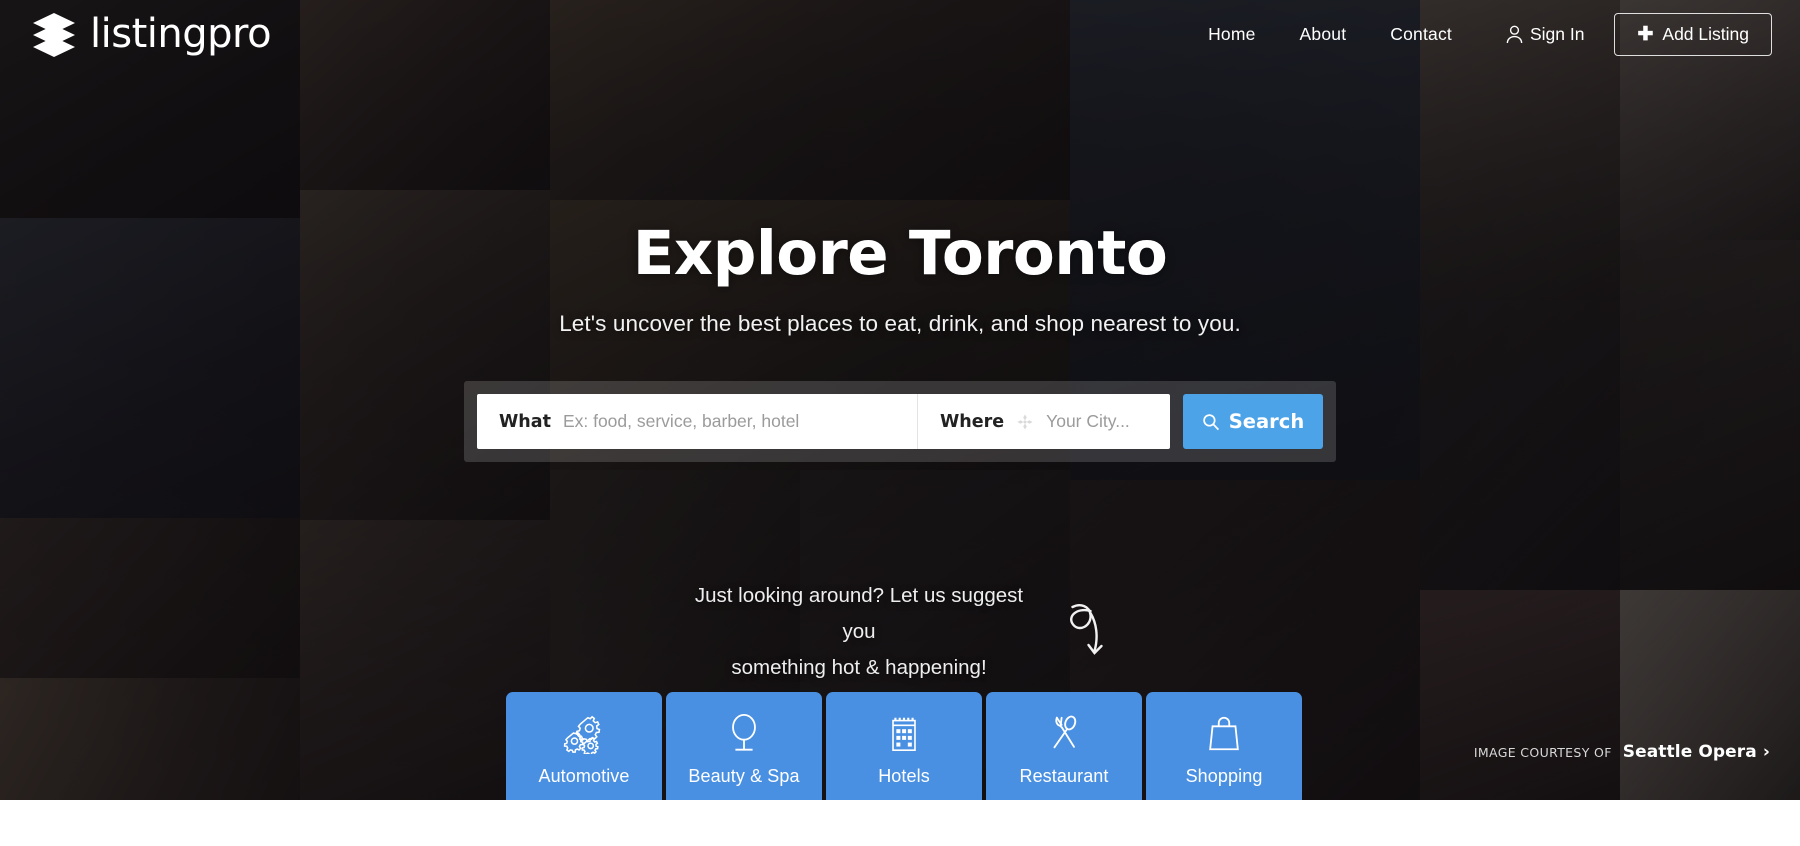 Image resolution: width=1800 pixels, height=846 pixels. Describe the element at coordinates (525, 421) in the screenshot. I see `what-label: What` at that location.